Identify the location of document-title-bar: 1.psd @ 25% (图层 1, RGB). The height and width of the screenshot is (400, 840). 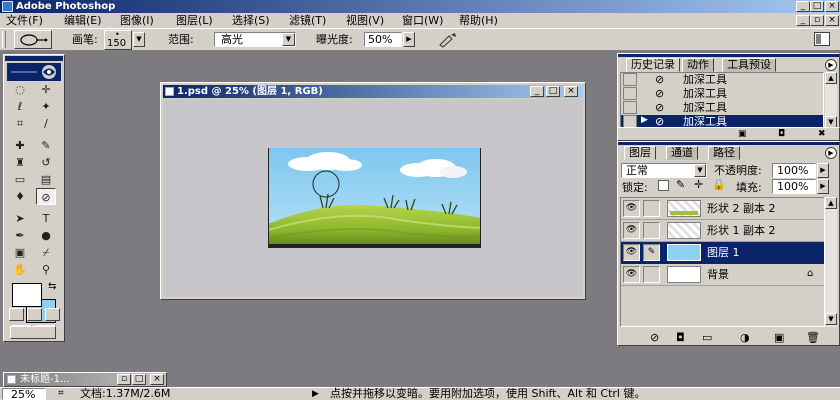
(373, 91).